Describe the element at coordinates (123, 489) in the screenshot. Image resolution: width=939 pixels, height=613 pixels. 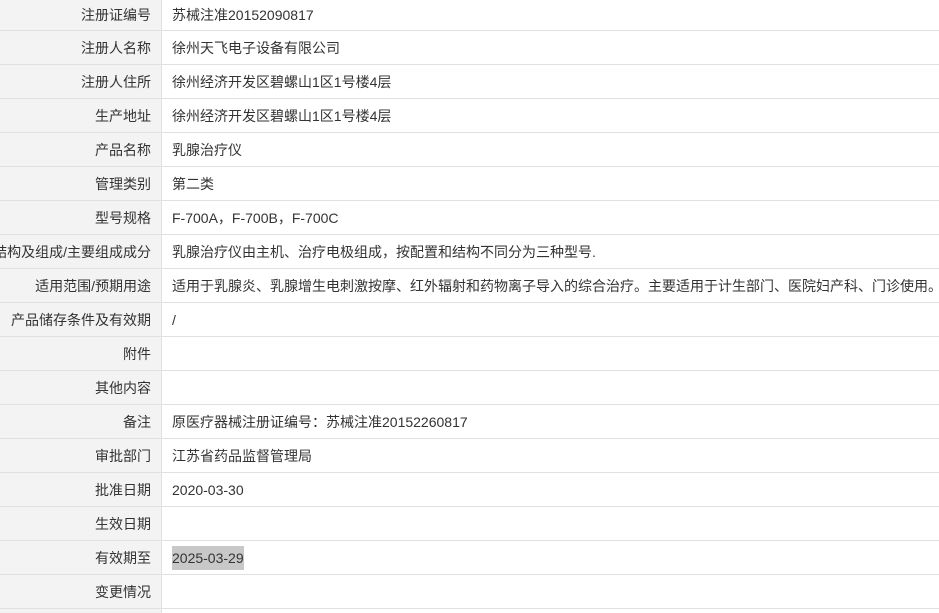
I see `field-label: 批准日期` at that location.